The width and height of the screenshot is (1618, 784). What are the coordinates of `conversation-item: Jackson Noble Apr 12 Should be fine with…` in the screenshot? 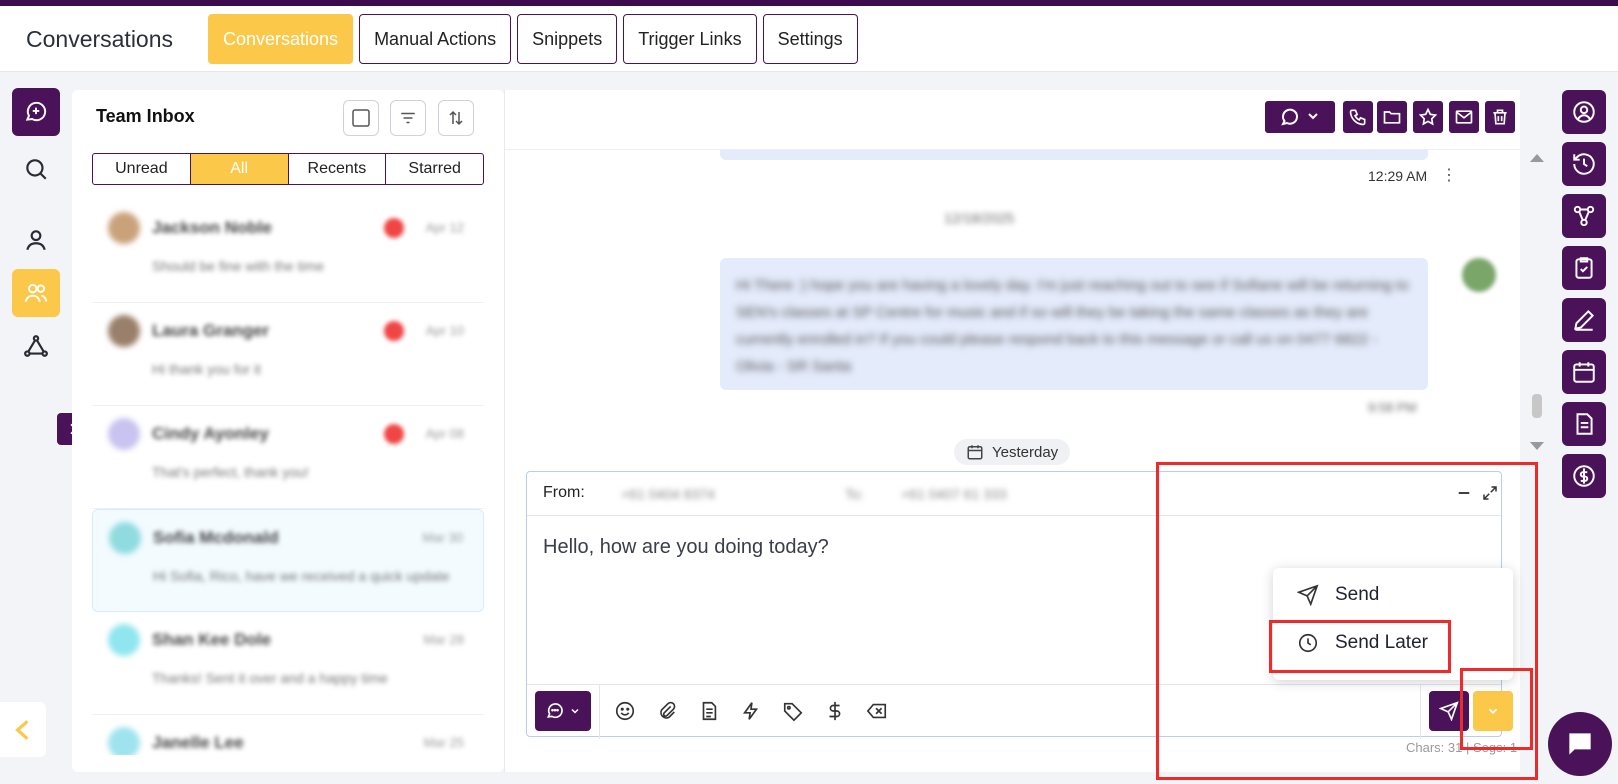 It's located at (288, 251).